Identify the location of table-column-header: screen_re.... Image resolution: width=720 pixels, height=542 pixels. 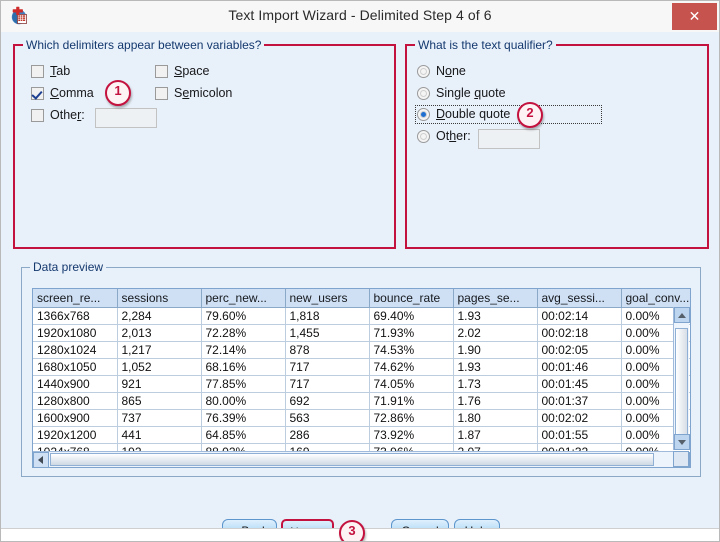
(75, 298).